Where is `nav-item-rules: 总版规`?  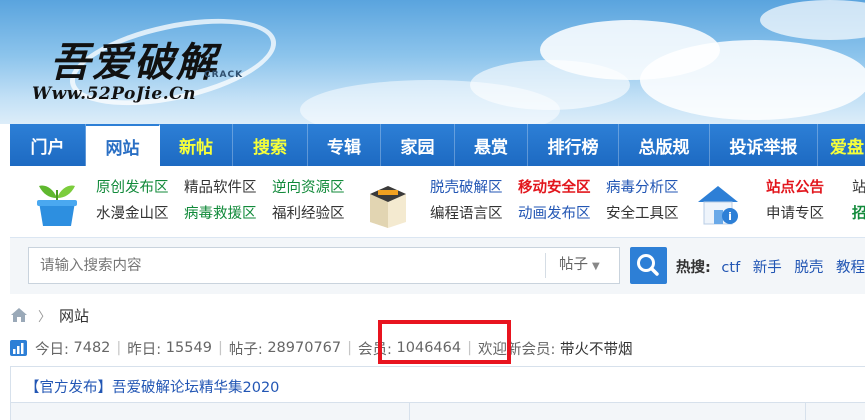 nav-item-rules: 总版规 is located at coordinates (664, 145).